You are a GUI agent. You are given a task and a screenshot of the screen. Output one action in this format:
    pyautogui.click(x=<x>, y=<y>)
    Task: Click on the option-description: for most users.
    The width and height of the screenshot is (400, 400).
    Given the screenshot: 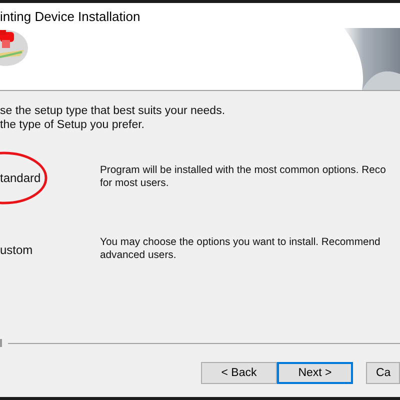 What is the action you would take?
    pyautogui.click(x=135, y=183)
    